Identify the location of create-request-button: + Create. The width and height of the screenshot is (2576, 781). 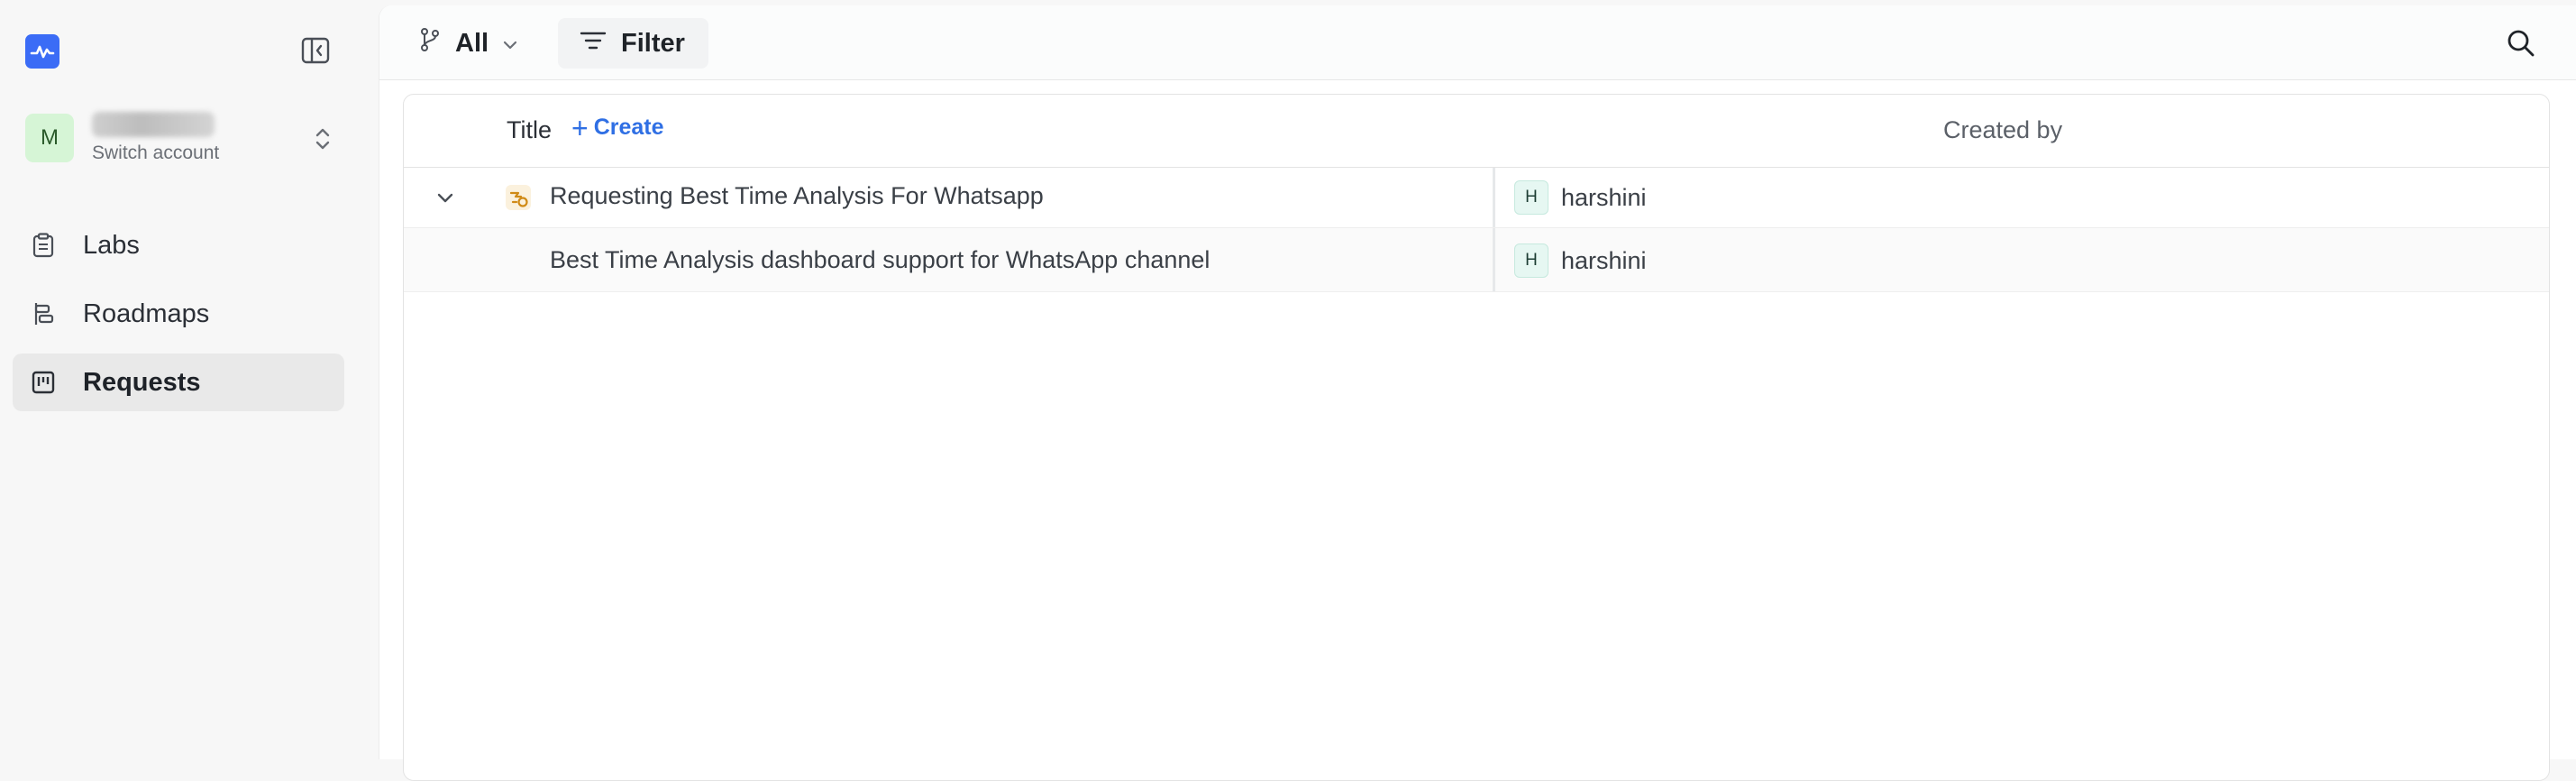
(618, 128).